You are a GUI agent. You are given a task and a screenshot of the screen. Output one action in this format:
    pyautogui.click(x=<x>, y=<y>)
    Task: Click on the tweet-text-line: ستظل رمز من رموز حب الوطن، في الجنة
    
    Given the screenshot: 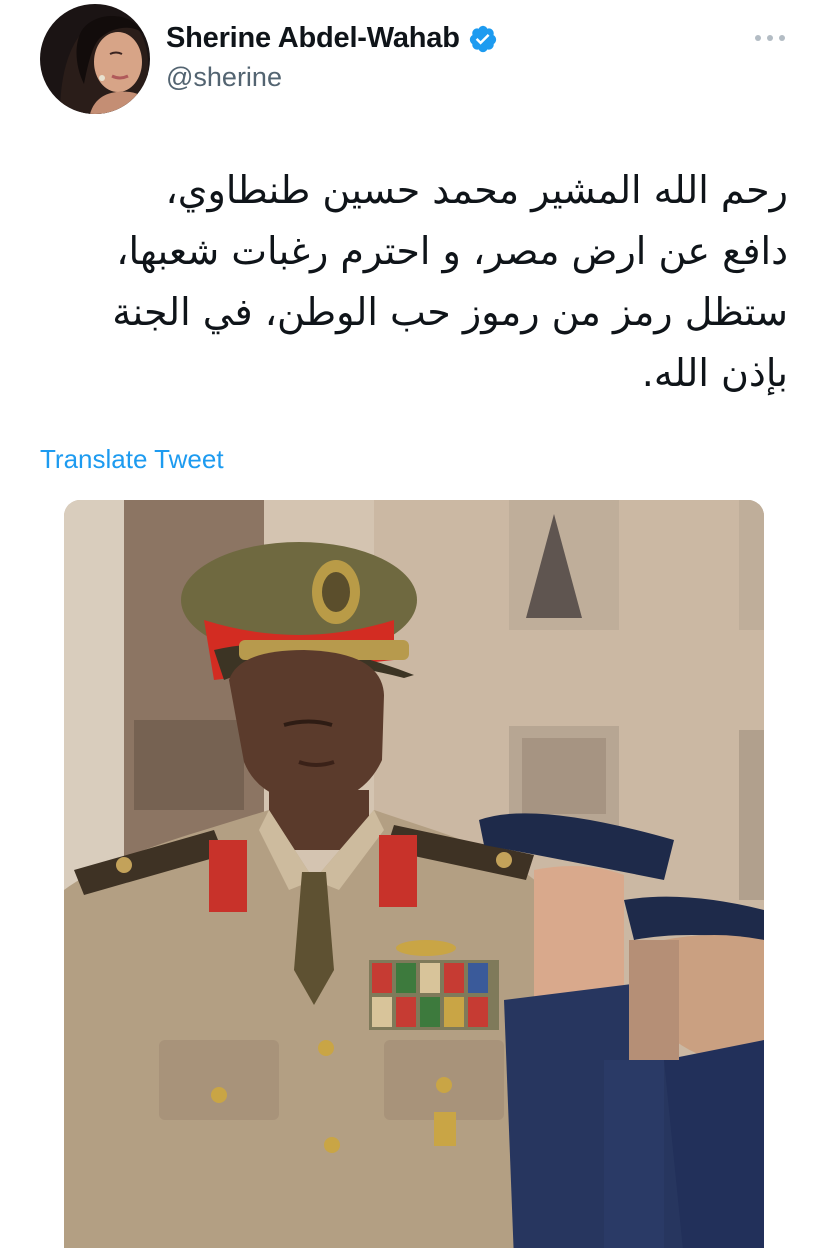 What is the action you would take?
    pyautogui.click(x=450, y=312)
    